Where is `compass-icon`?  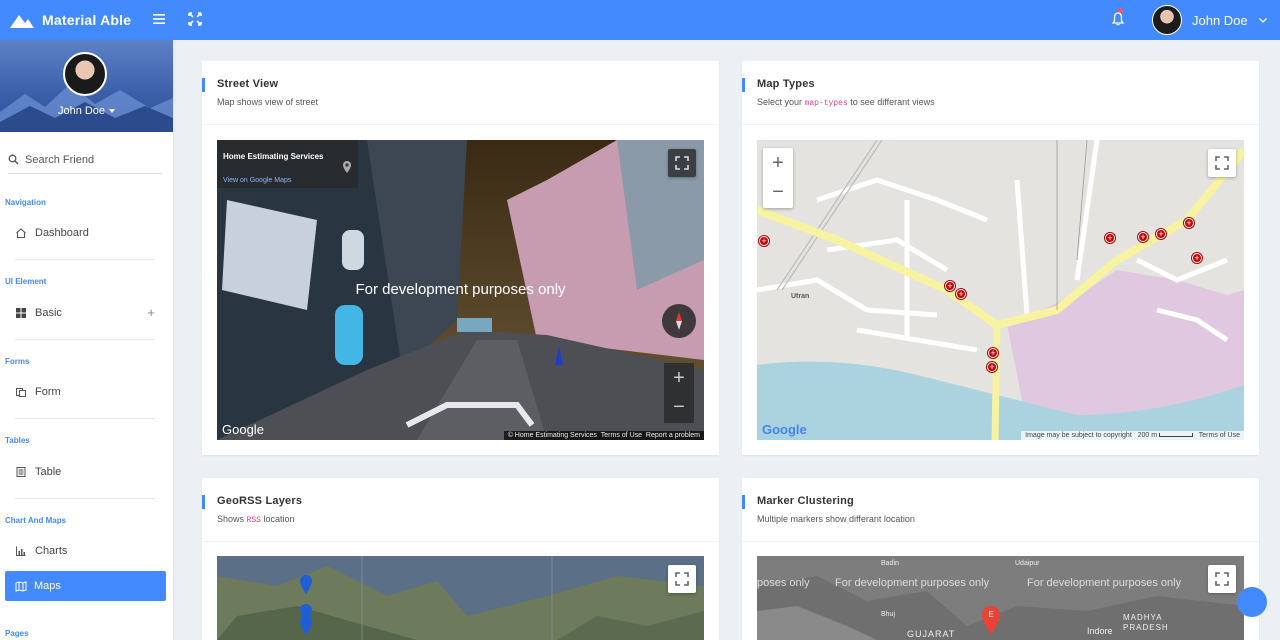
compass-icon is located at coordinates (679, 321).